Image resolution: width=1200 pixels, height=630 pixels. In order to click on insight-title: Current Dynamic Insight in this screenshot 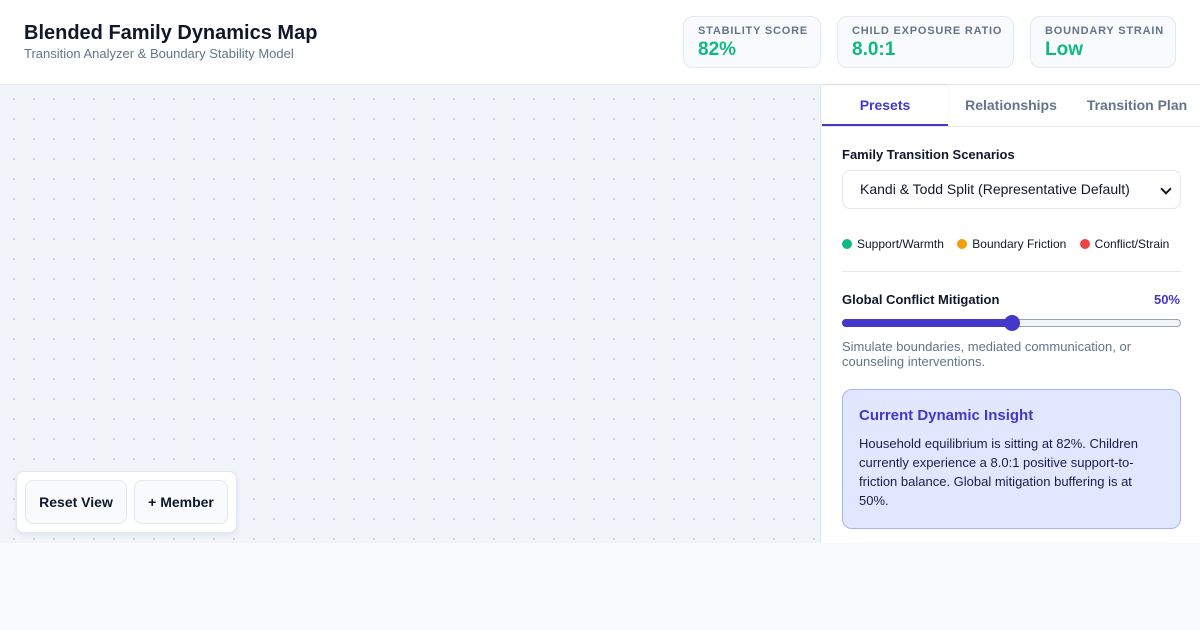, I will do `click(946, 415)`.